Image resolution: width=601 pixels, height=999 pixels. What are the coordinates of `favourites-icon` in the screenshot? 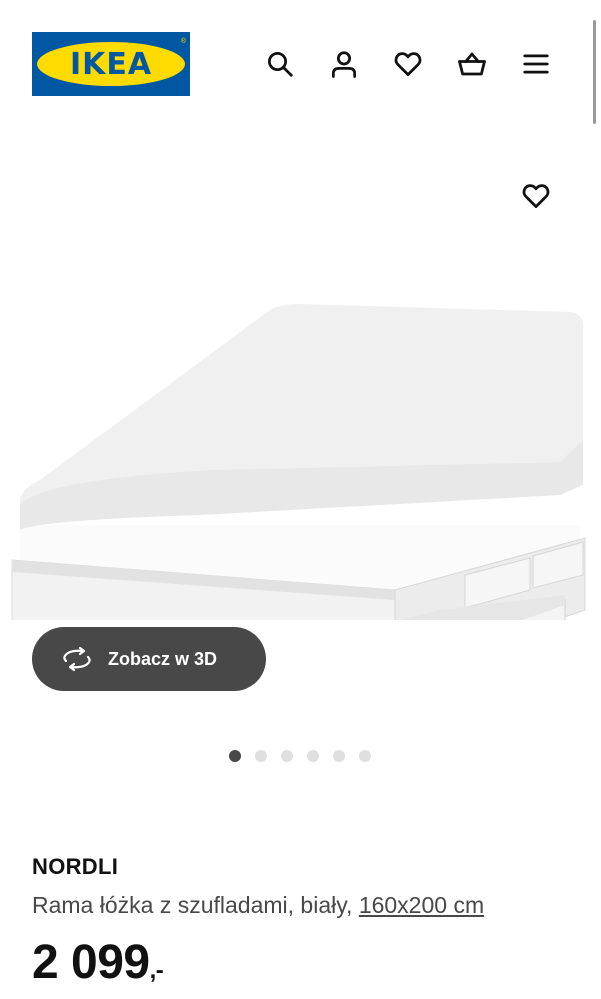 It's located at (408, 64).